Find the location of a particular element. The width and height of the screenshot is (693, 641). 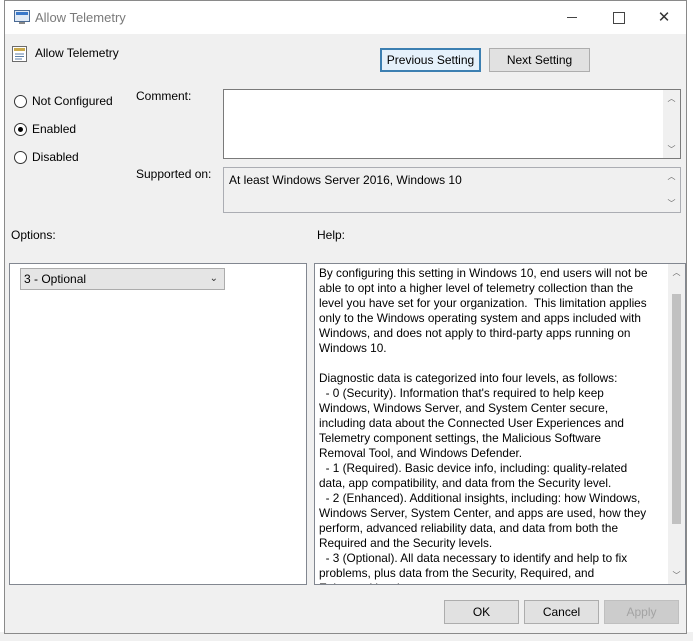

radio-enabled: Enabled is located at coordinates (45, 129).